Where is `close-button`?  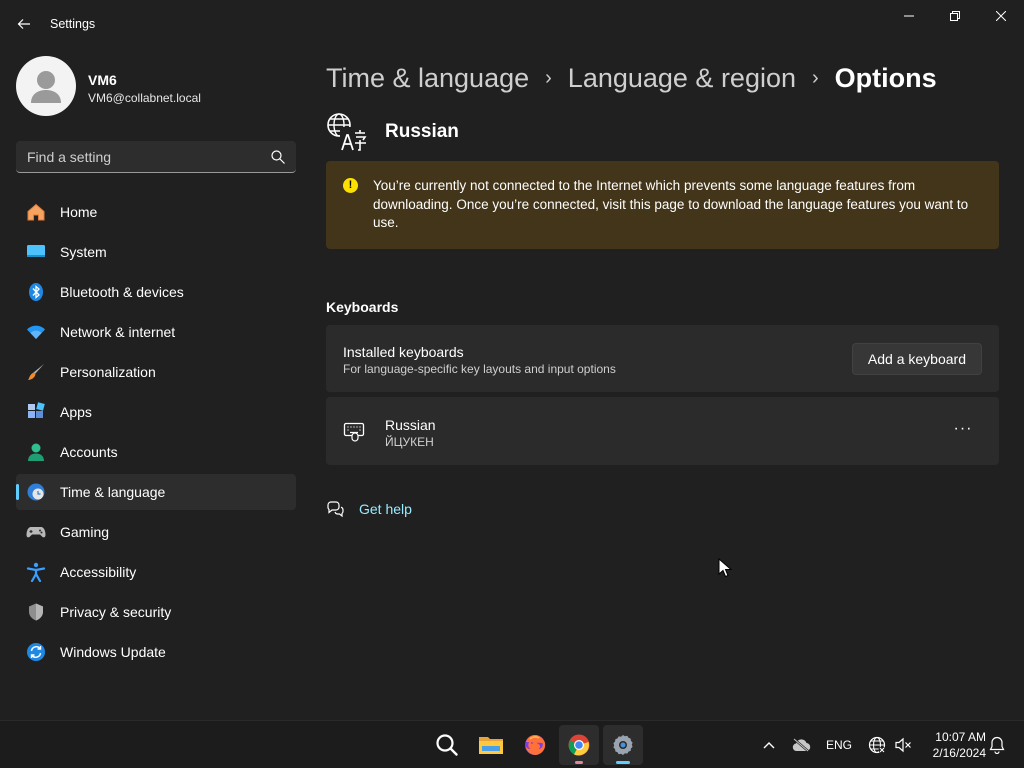 close-button is located at coordinates (1001, 16).